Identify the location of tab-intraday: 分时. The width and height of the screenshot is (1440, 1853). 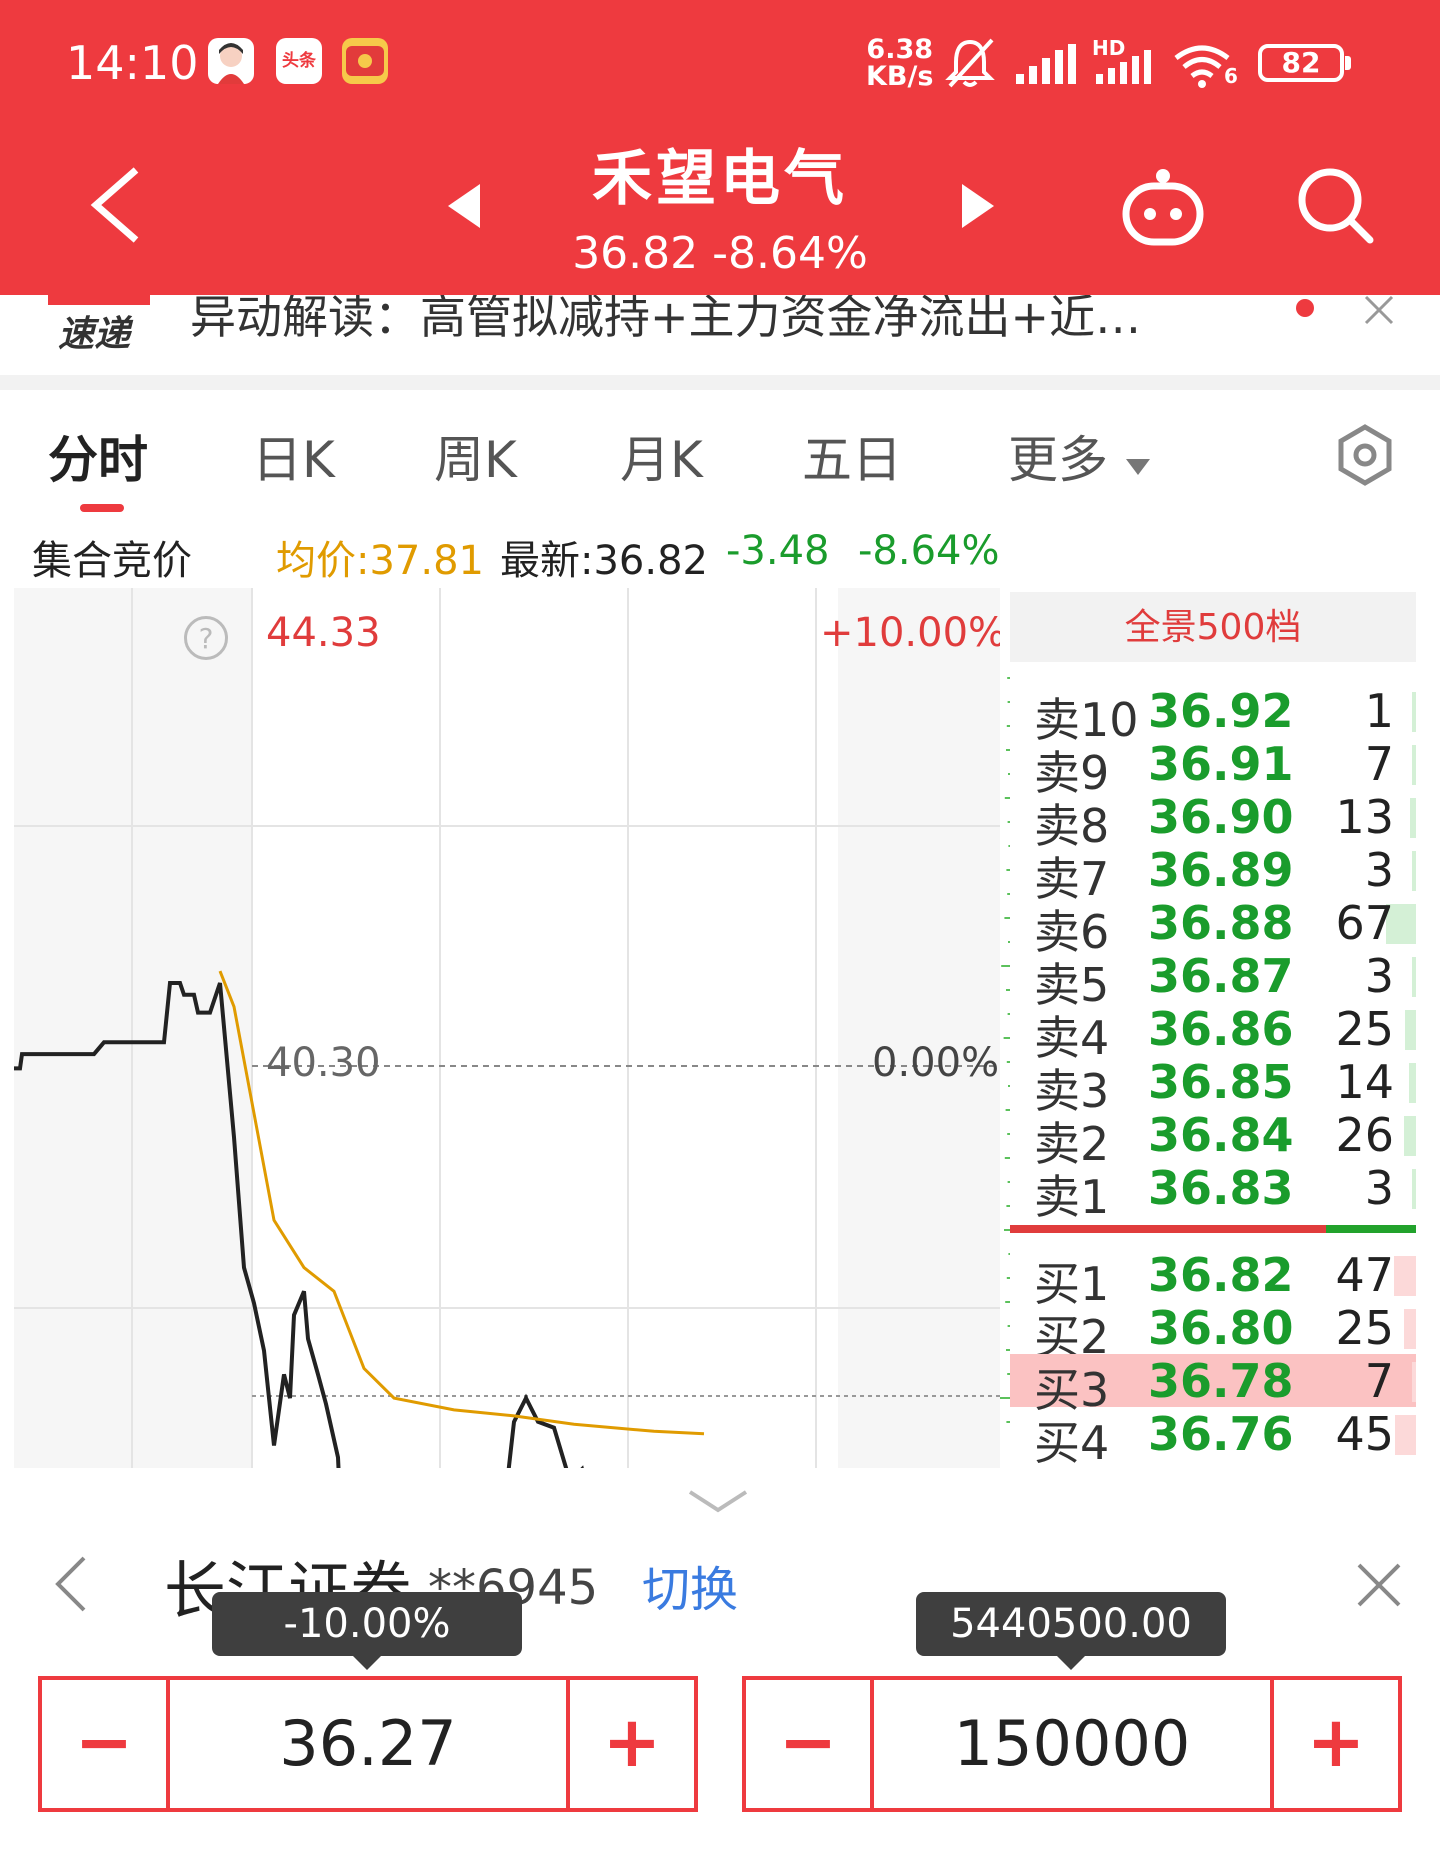
(98, 456).